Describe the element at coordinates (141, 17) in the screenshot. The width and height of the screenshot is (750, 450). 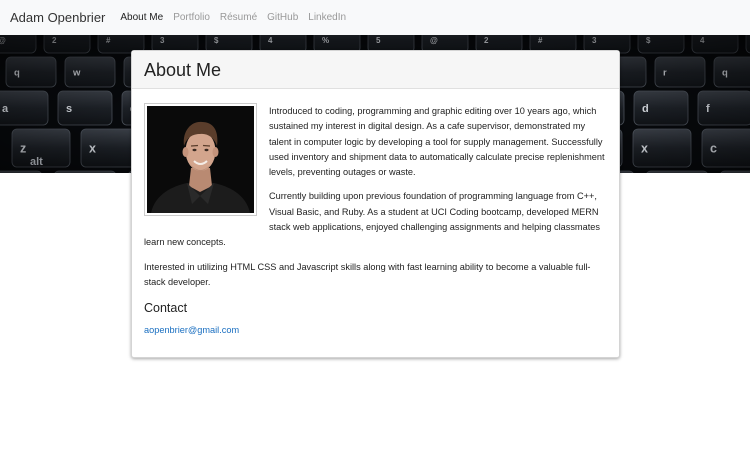
I see `nav-link-about-me: About Me` at that location.